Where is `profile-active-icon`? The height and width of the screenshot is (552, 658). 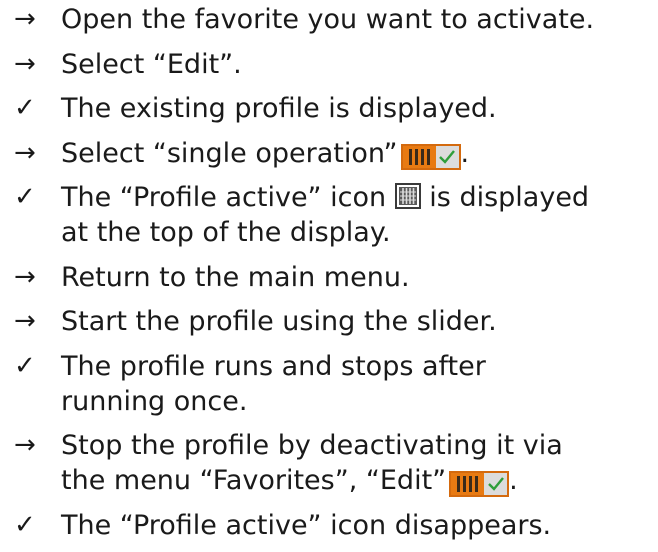 profile-active-icon is located at coordinates (407, 196).